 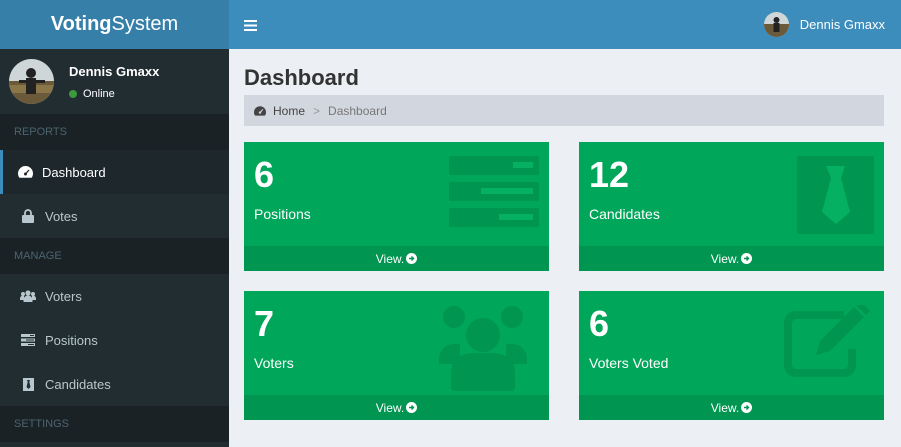 What do you see at coordinates (114, 71) in the screenshot?
I see `sidebar-user-name: Dennis Gmaxx` at bounding box center [114, 71].